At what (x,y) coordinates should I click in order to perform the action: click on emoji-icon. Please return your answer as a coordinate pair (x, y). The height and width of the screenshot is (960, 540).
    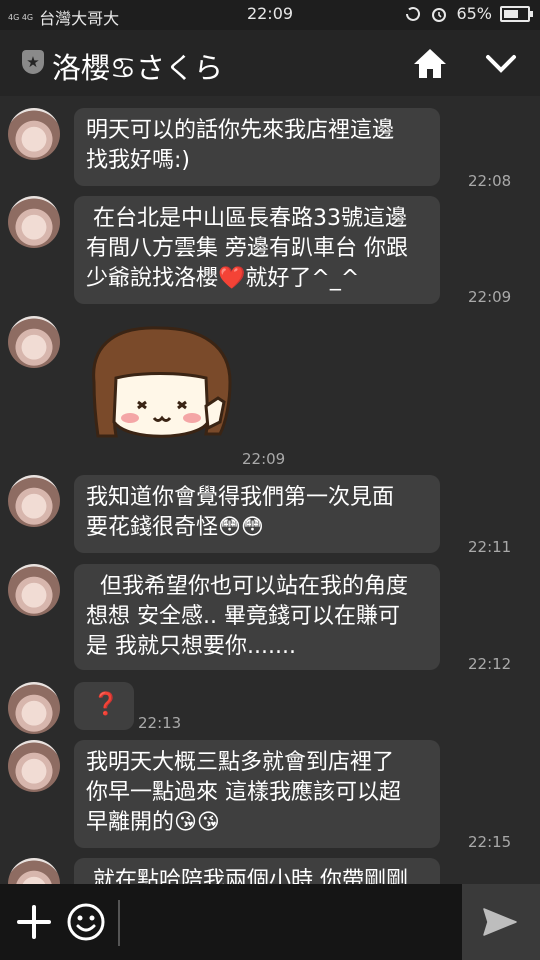
    Looking at the image, I should click on (86, 922).